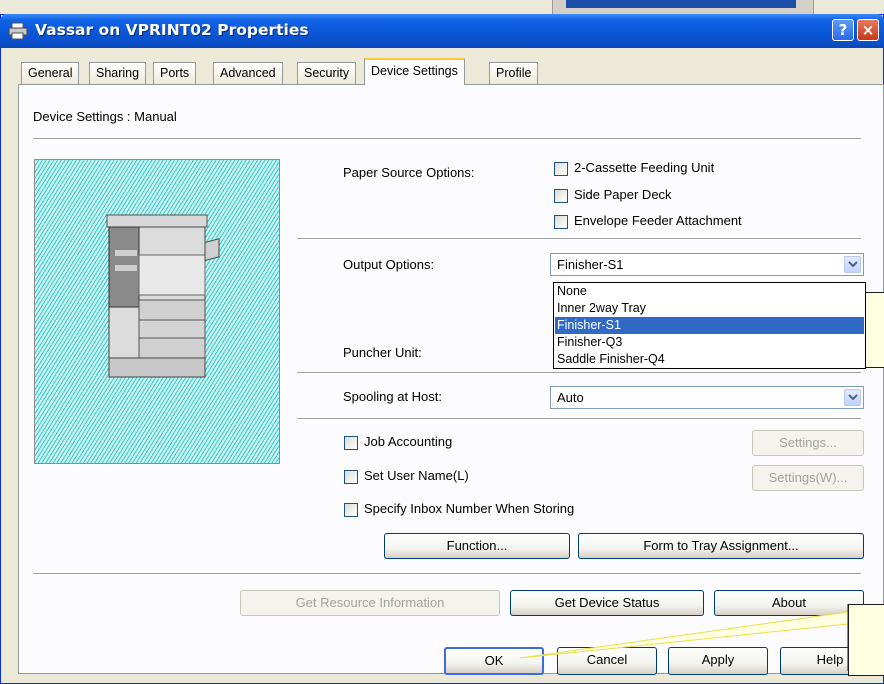 Image resolution: width=884 pixels, height=684 pixels. Describe the element at coordinates (709, 308) in the screenshot. I see `dropdown-option-inner-2way-tray: Inner 2way Tray` at that location.